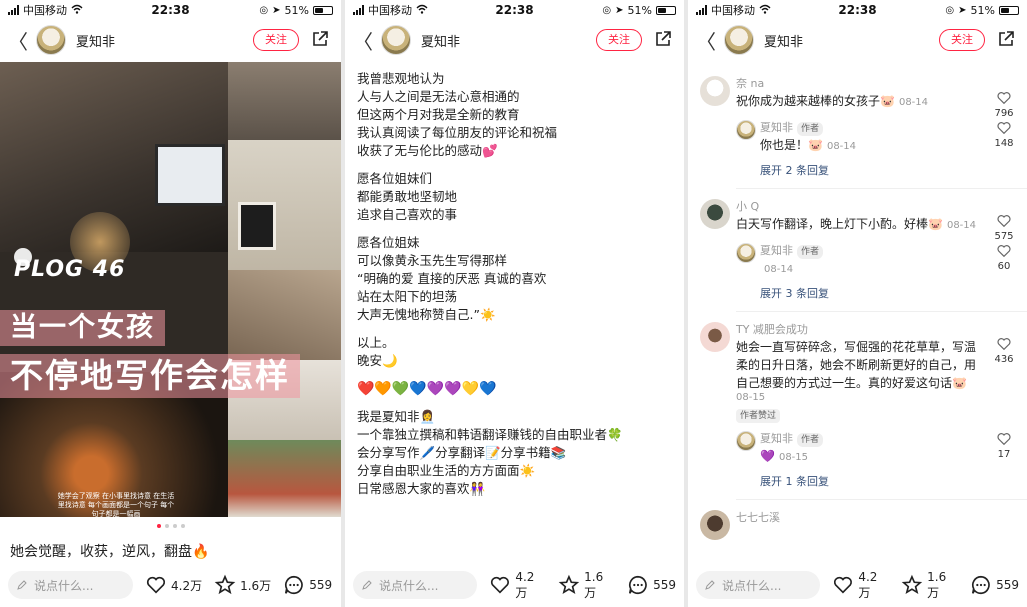  I want to click on like-count: 4.2万, so click(868, 584).